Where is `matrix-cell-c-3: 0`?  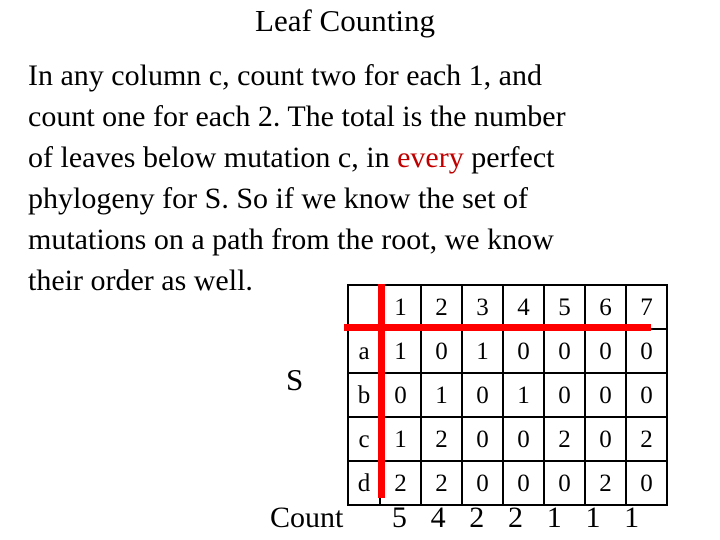 matrix-cell-c-3: 0 is located at coordinates (482, 439).